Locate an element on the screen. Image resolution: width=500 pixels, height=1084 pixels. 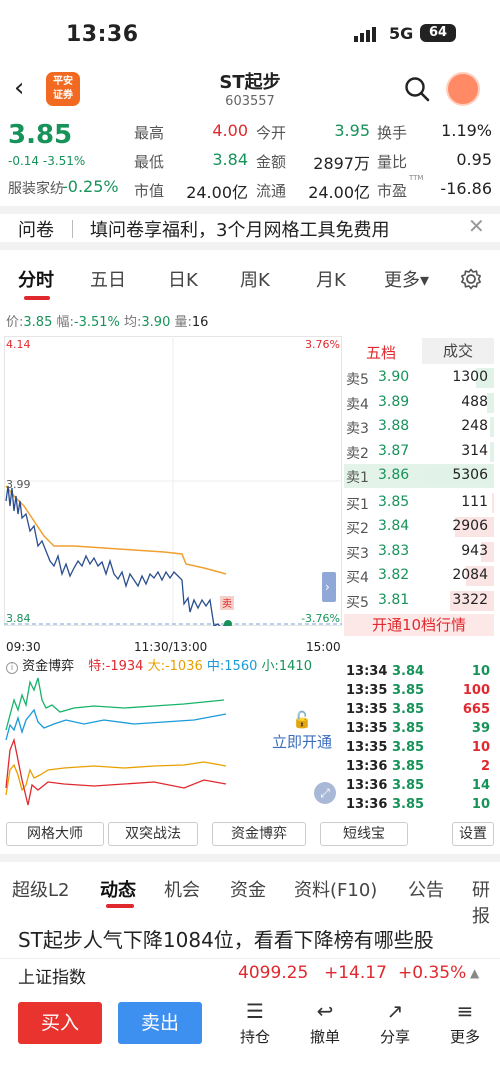
index-change: +14.17 is located at coordinates (355, 973).